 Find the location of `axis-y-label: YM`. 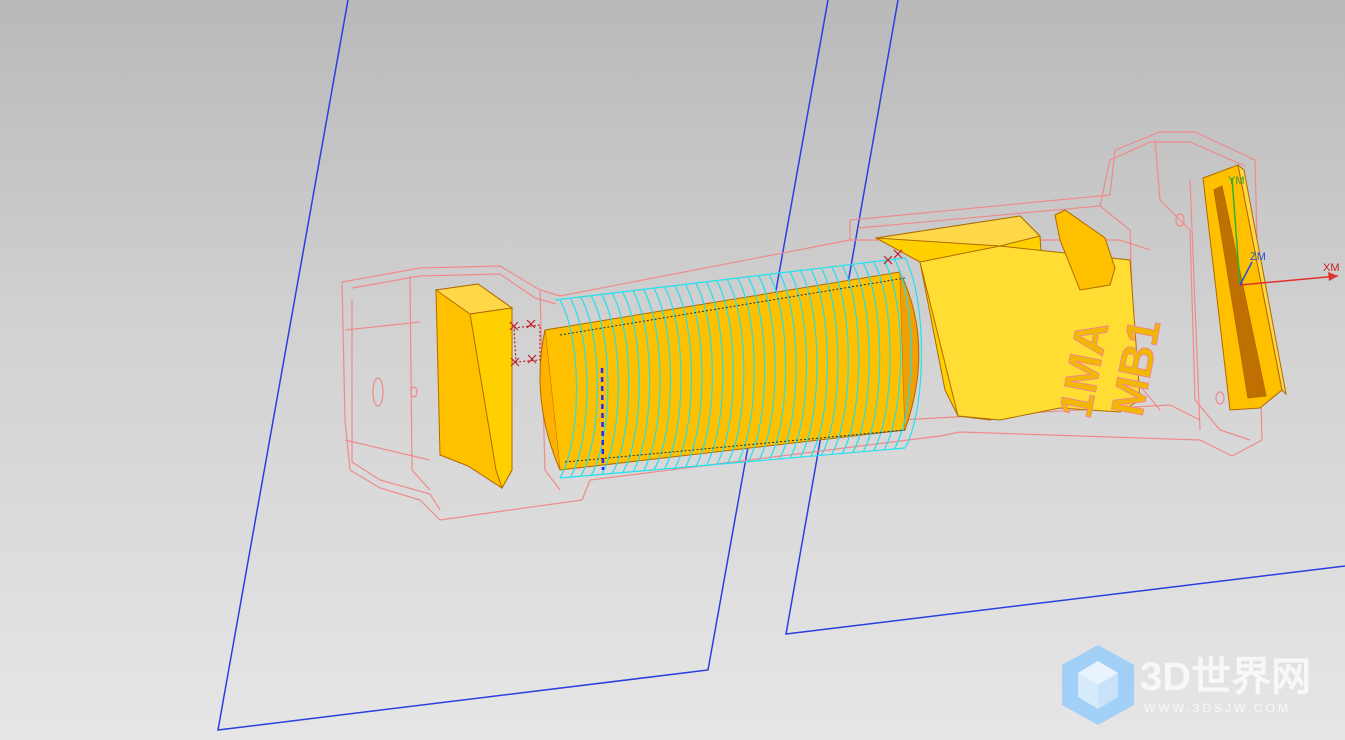

axis-y-label: YM is located at coordinates (1236, 181).